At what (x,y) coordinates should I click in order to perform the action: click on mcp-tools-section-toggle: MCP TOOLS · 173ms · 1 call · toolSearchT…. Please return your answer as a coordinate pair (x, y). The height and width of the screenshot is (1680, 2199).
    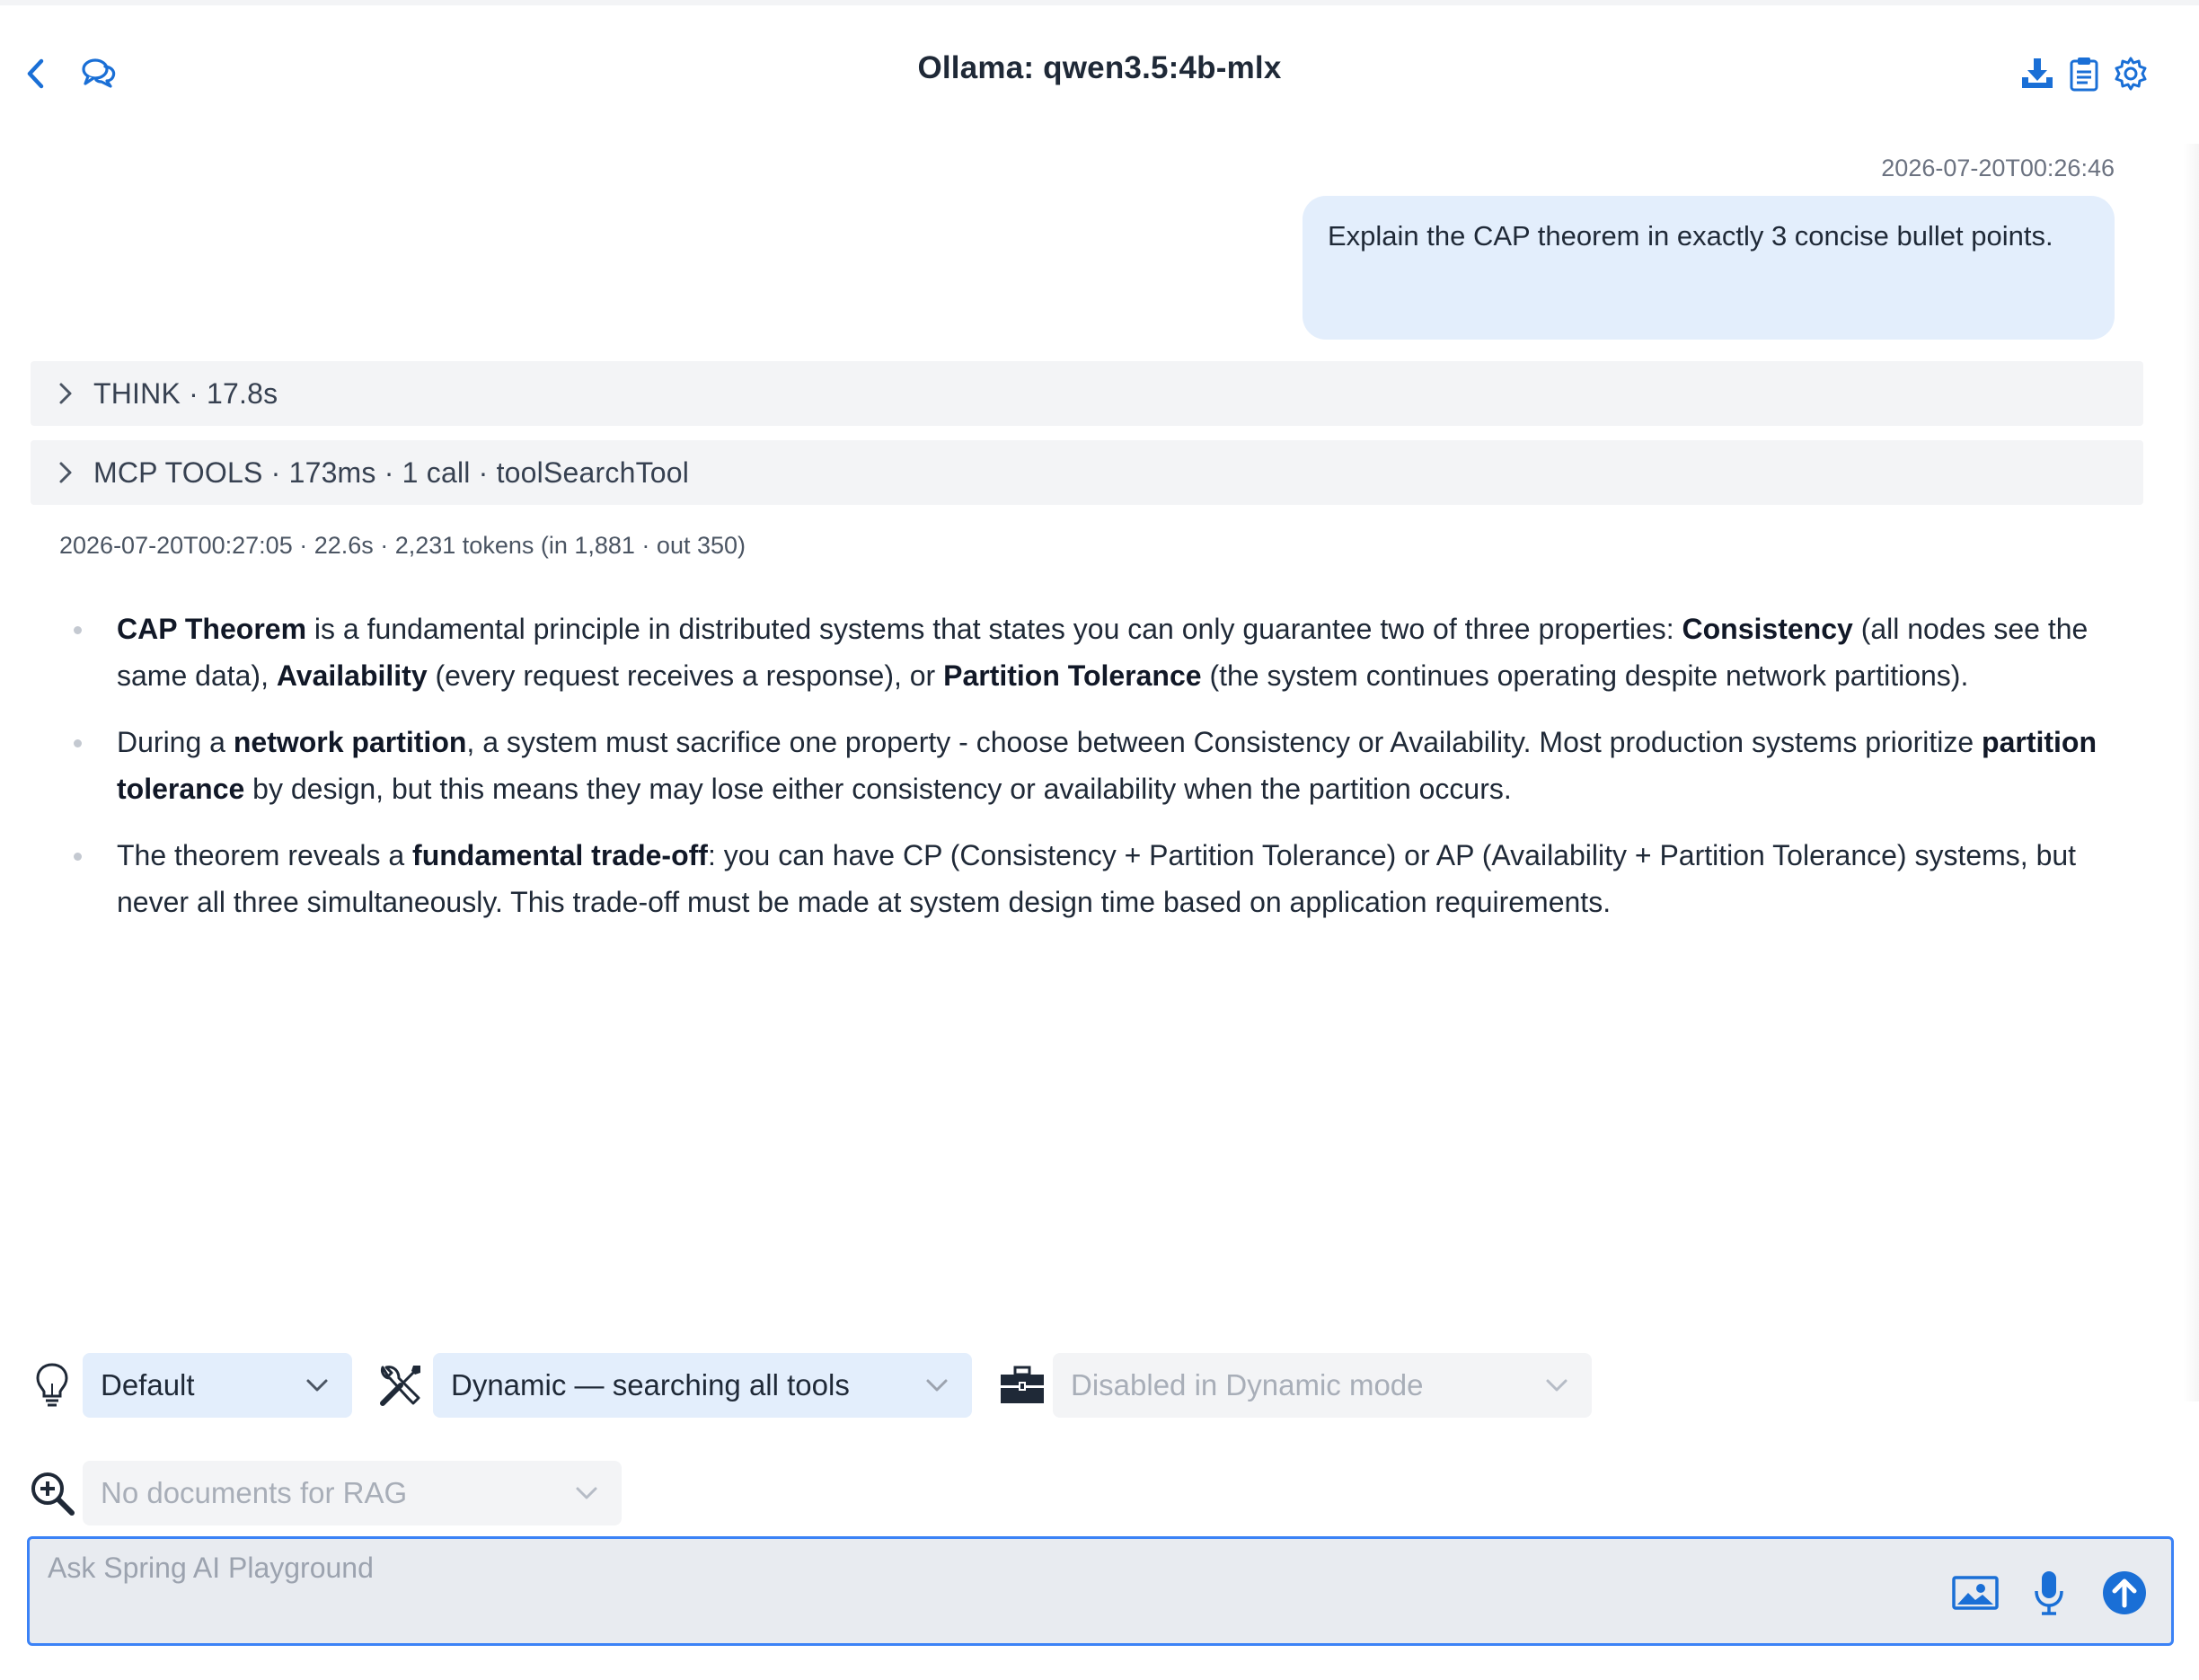
    Looking at the image, I should click on (1087, 472).